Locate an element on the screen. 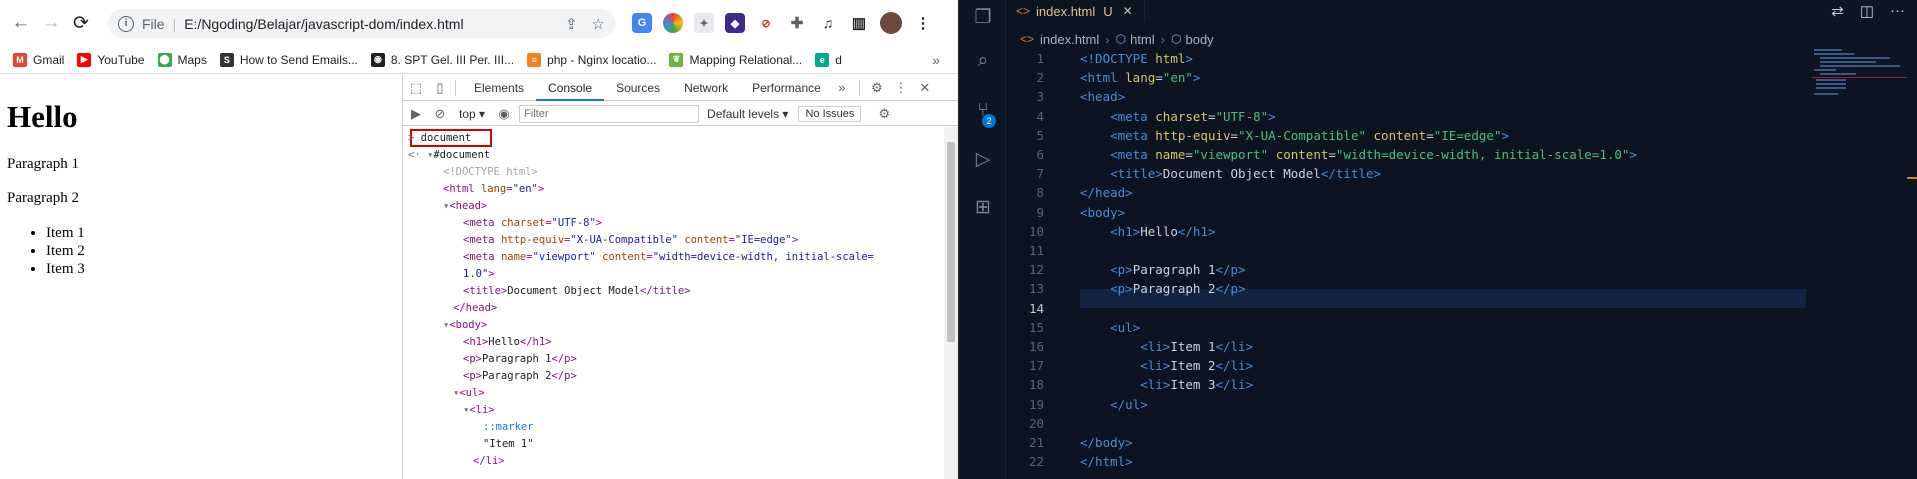 The width and height of the screenshot is (1917, 479). tab-performance: Performance is located at coordinates (786, 88).